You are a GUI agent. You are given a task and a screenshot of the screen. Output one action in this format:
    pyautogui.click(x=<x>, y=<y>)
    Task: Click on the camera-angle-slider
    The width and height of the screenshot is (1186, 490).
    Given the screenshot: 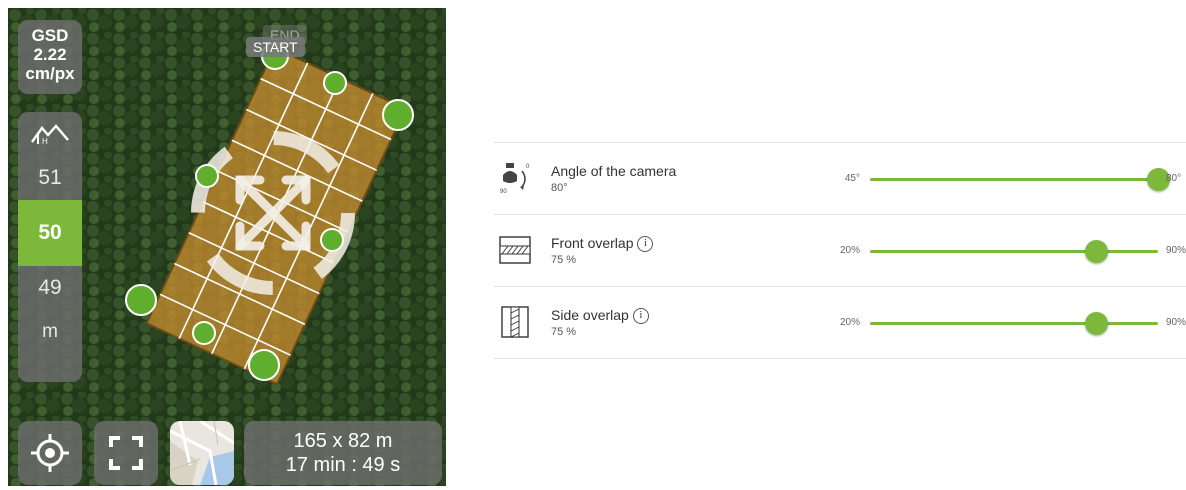 What is the action you would take?
    pyautogui.click(x=1020, y=179)
    